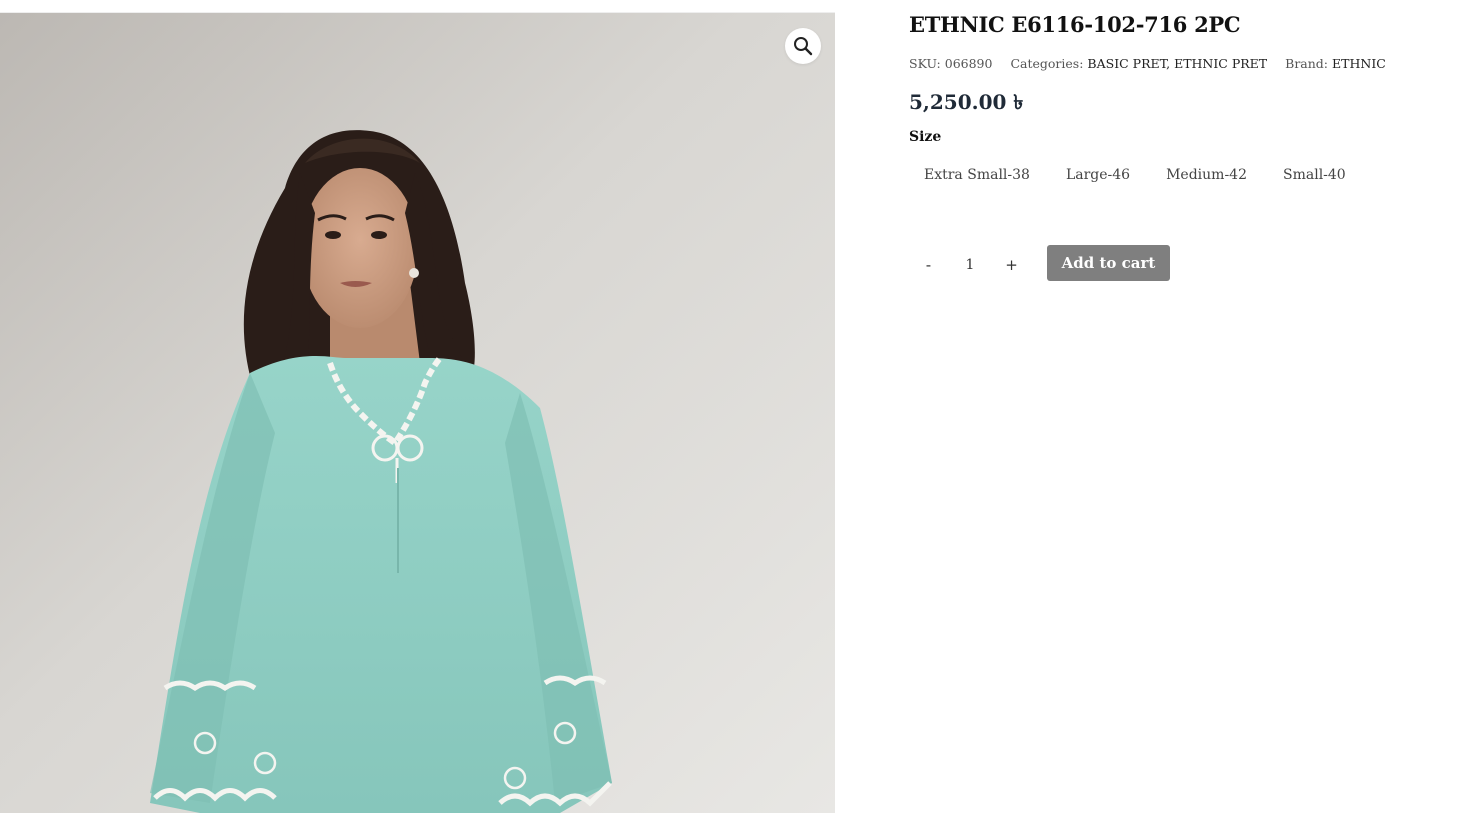 The image size is (1476, 813). What do you see at coordinates (1177, 63) in the screenshot?
I see `categories-links: BASIC PRET, ETHNIC PRET` at bounding box center [1177, 63].